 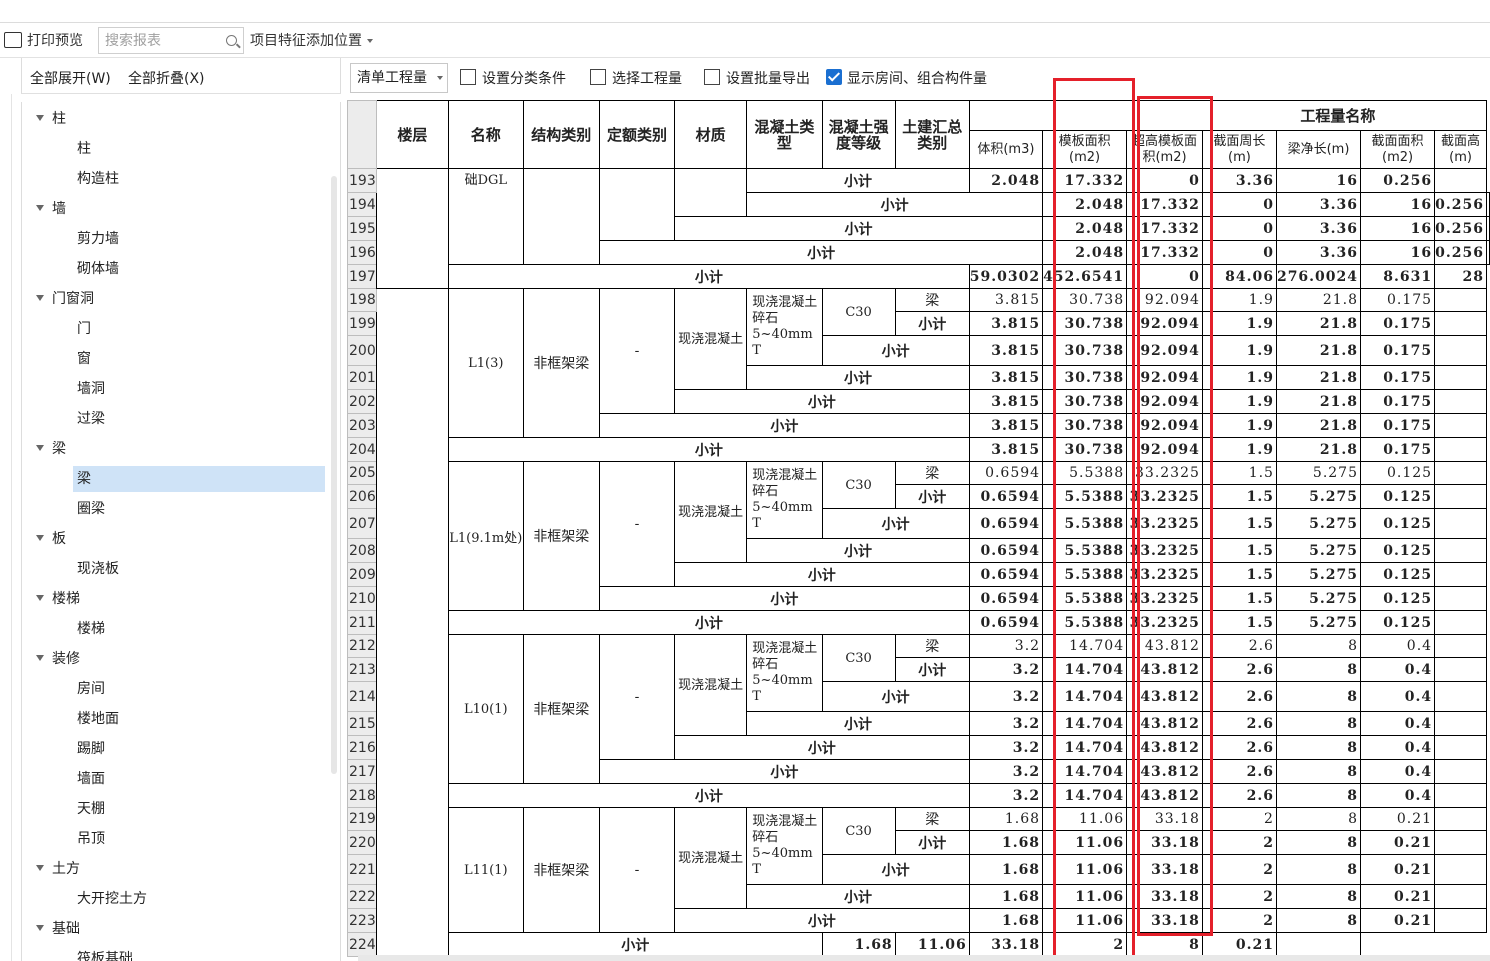 I want to click on tree-item: 楼地面, so click(x=70, y=719).